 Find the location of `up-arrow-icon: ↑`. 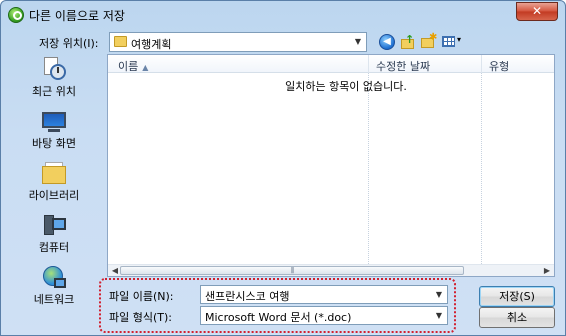

up-arrow-icon: ↑ is located at coordinates (410, 39).